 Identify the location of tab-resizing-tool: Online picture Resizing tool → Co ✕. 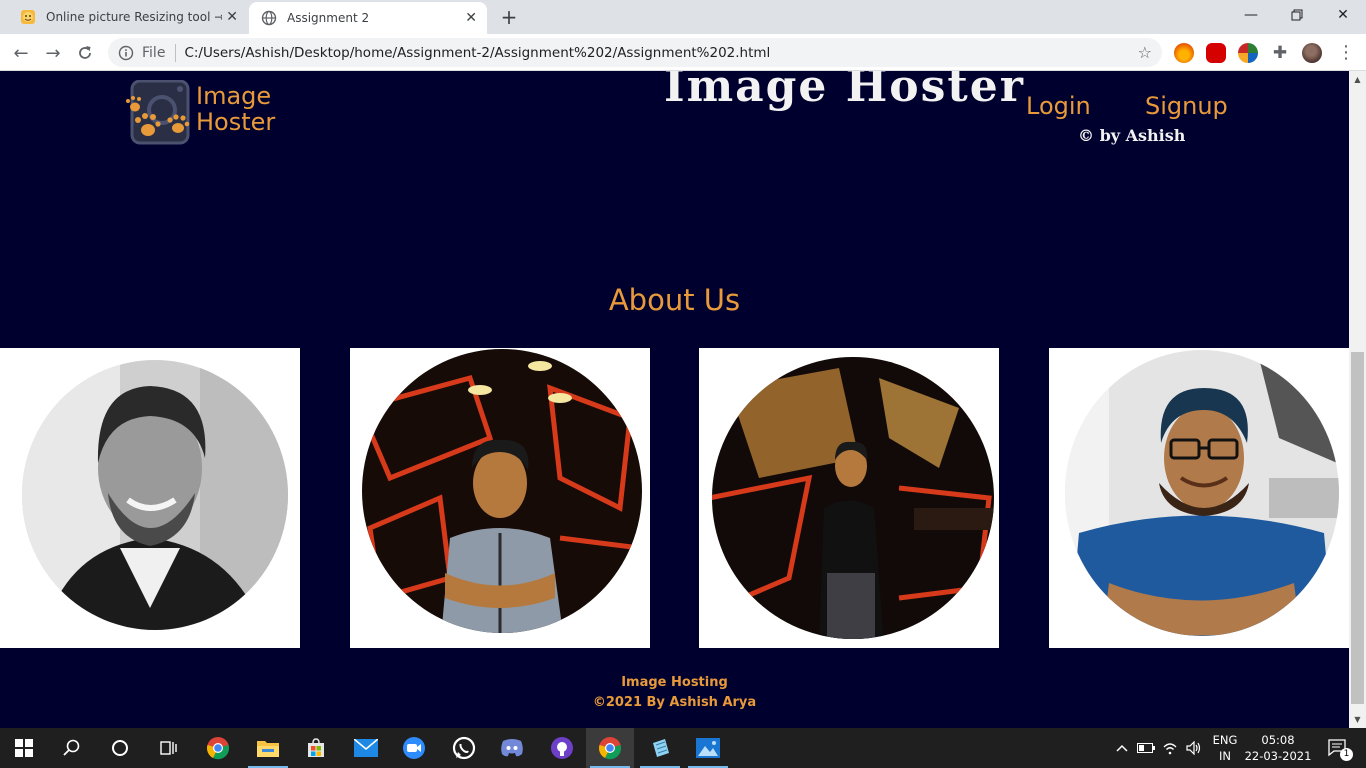
(128, 17).